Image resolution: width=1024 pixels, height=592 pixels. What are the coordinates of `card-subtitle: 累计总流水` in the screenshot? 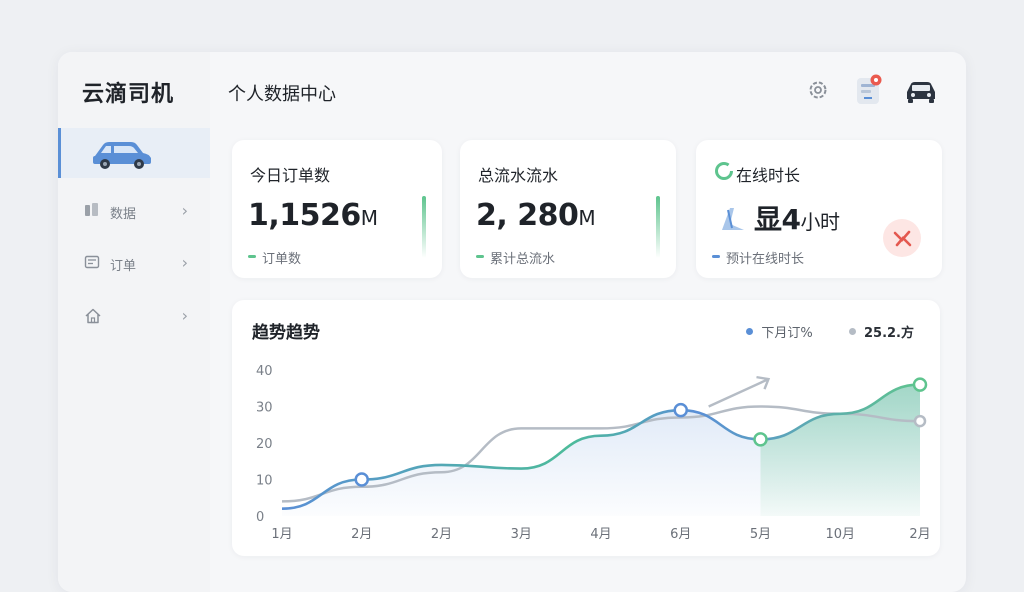 It's located at (523, 259).